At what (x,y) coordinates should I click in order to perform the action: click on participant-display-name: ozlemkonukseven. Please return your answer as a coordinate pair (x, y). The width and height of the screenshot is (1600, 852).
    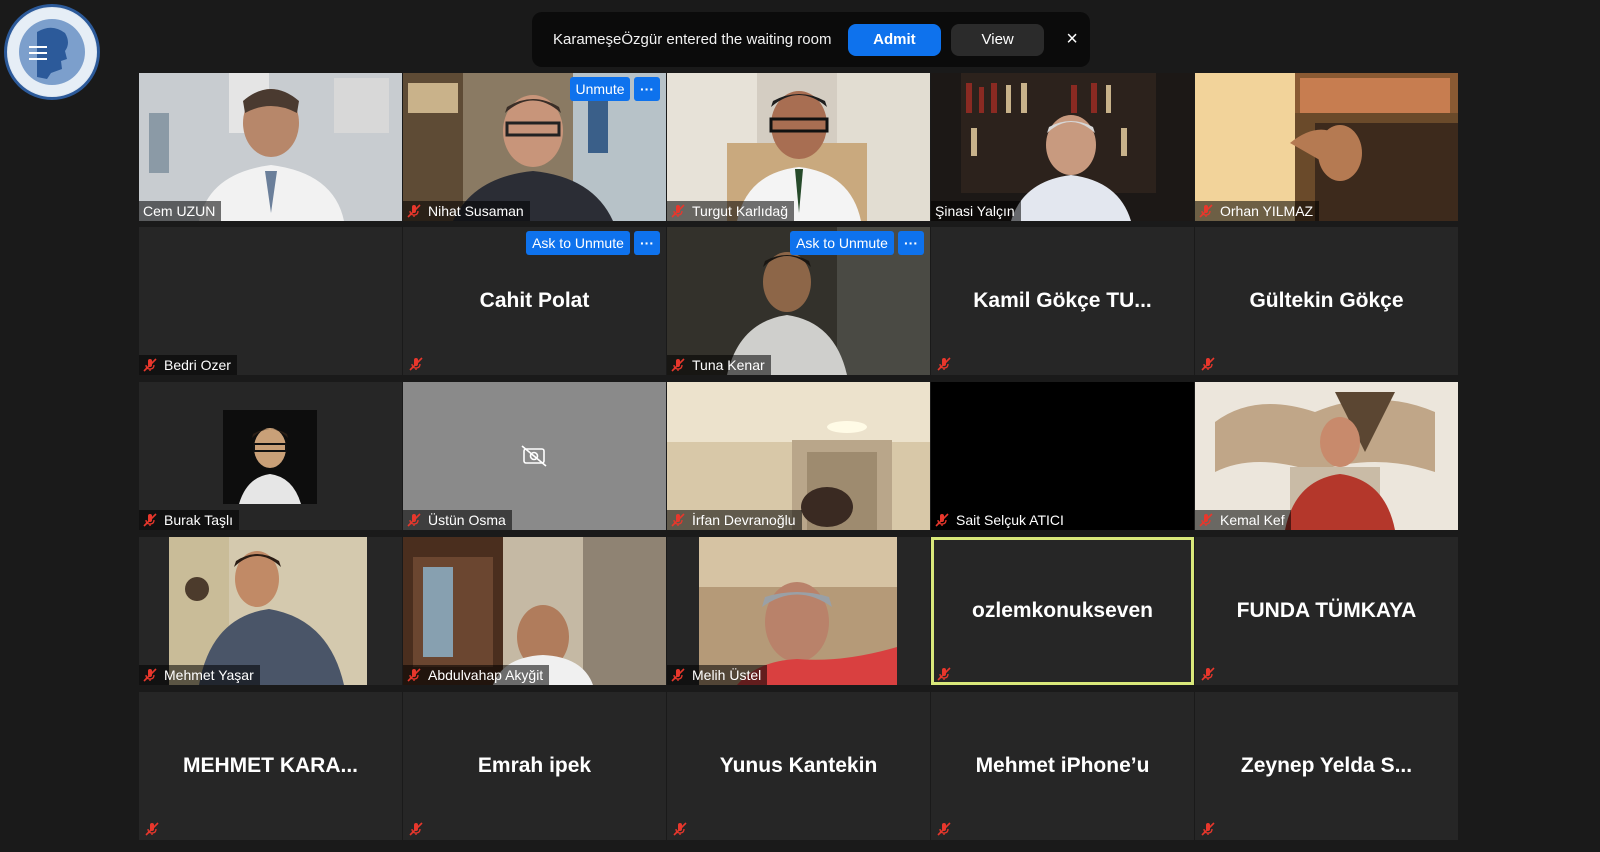
    Looking at the image, I should click on (1062, 610).